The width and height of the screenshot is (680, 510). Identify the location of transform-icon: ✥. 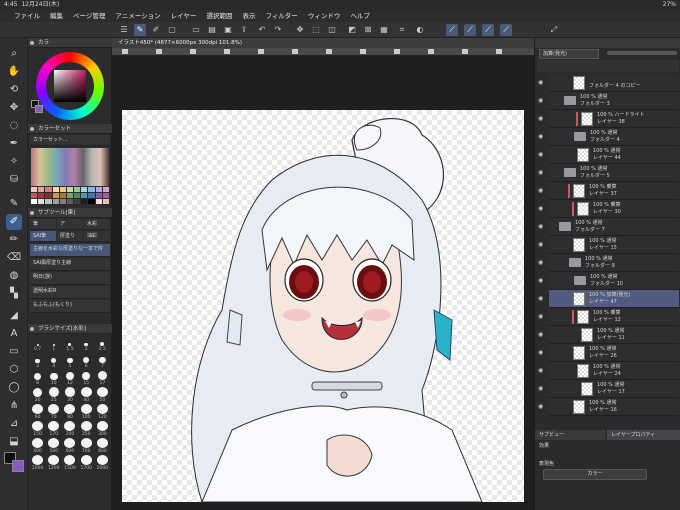
(300, 30).